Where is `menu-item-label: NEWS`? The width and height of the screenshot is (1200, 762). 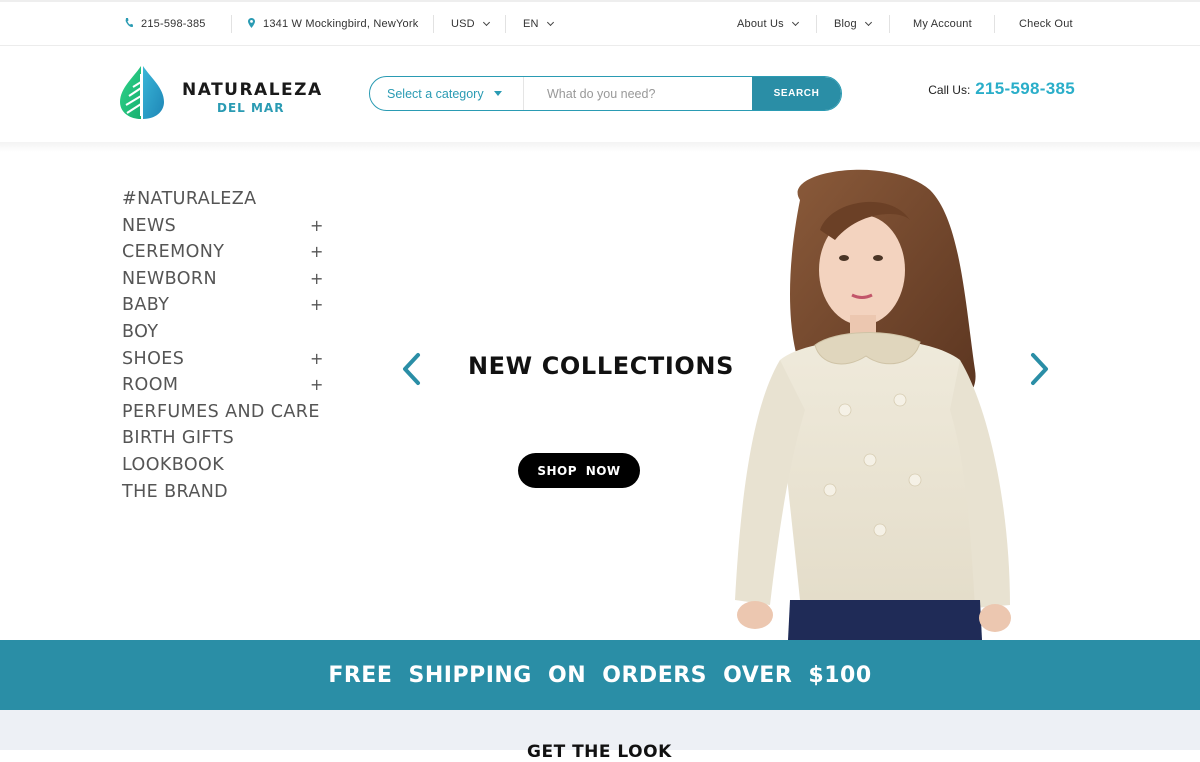
menu-item-label: NEWS is located at coordinates (149, 225).